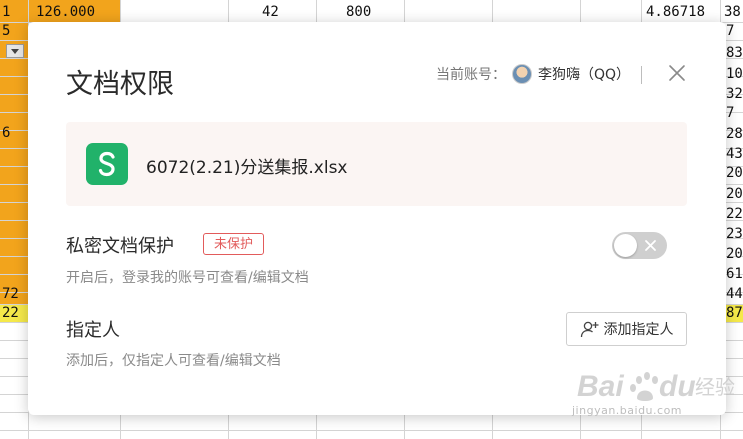  What do you see at coordinates (521, 74) in the screenshot?
I see `avatar` at bounding box center [521, 74].